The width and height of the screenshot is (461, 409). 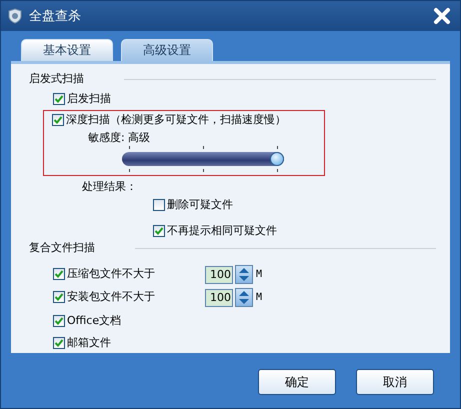 I want to click on window-title: 全盘查杀, so click(x=55, y=16).